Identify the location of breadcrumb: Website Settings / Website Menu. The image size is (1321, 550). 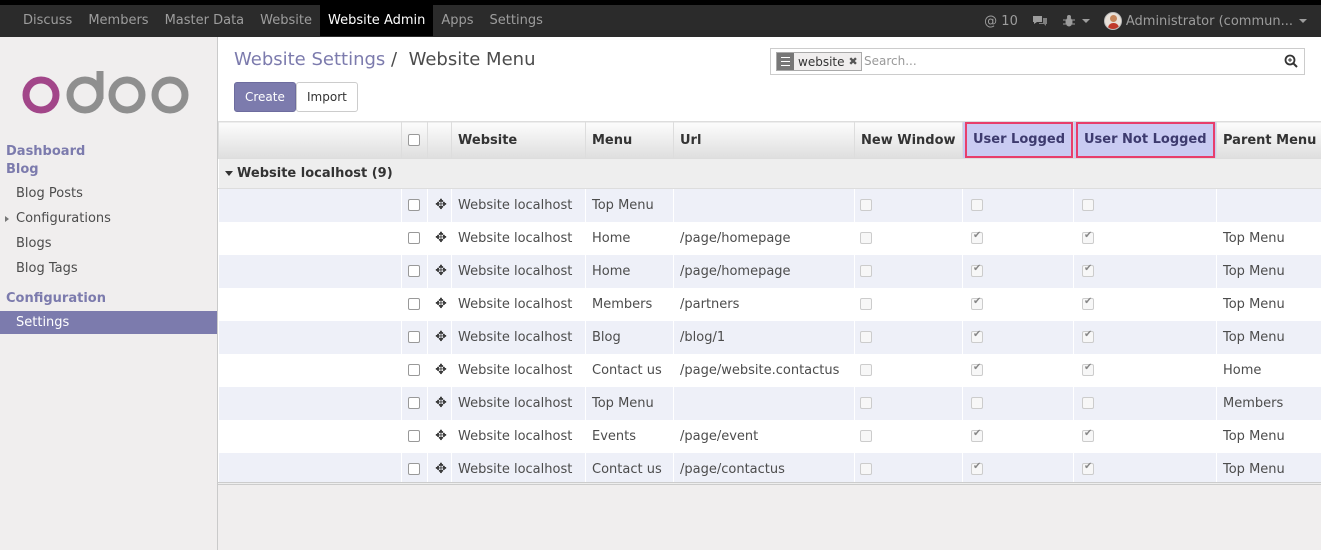
(384, 59).